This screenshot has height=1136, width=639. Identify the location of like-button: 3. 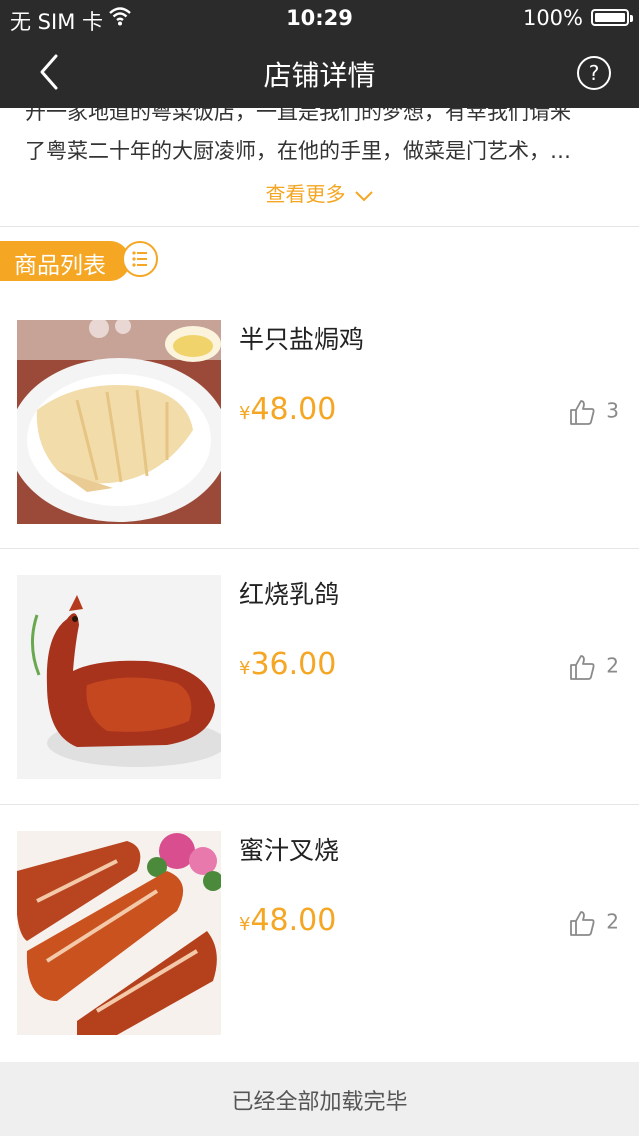
(593, 412).